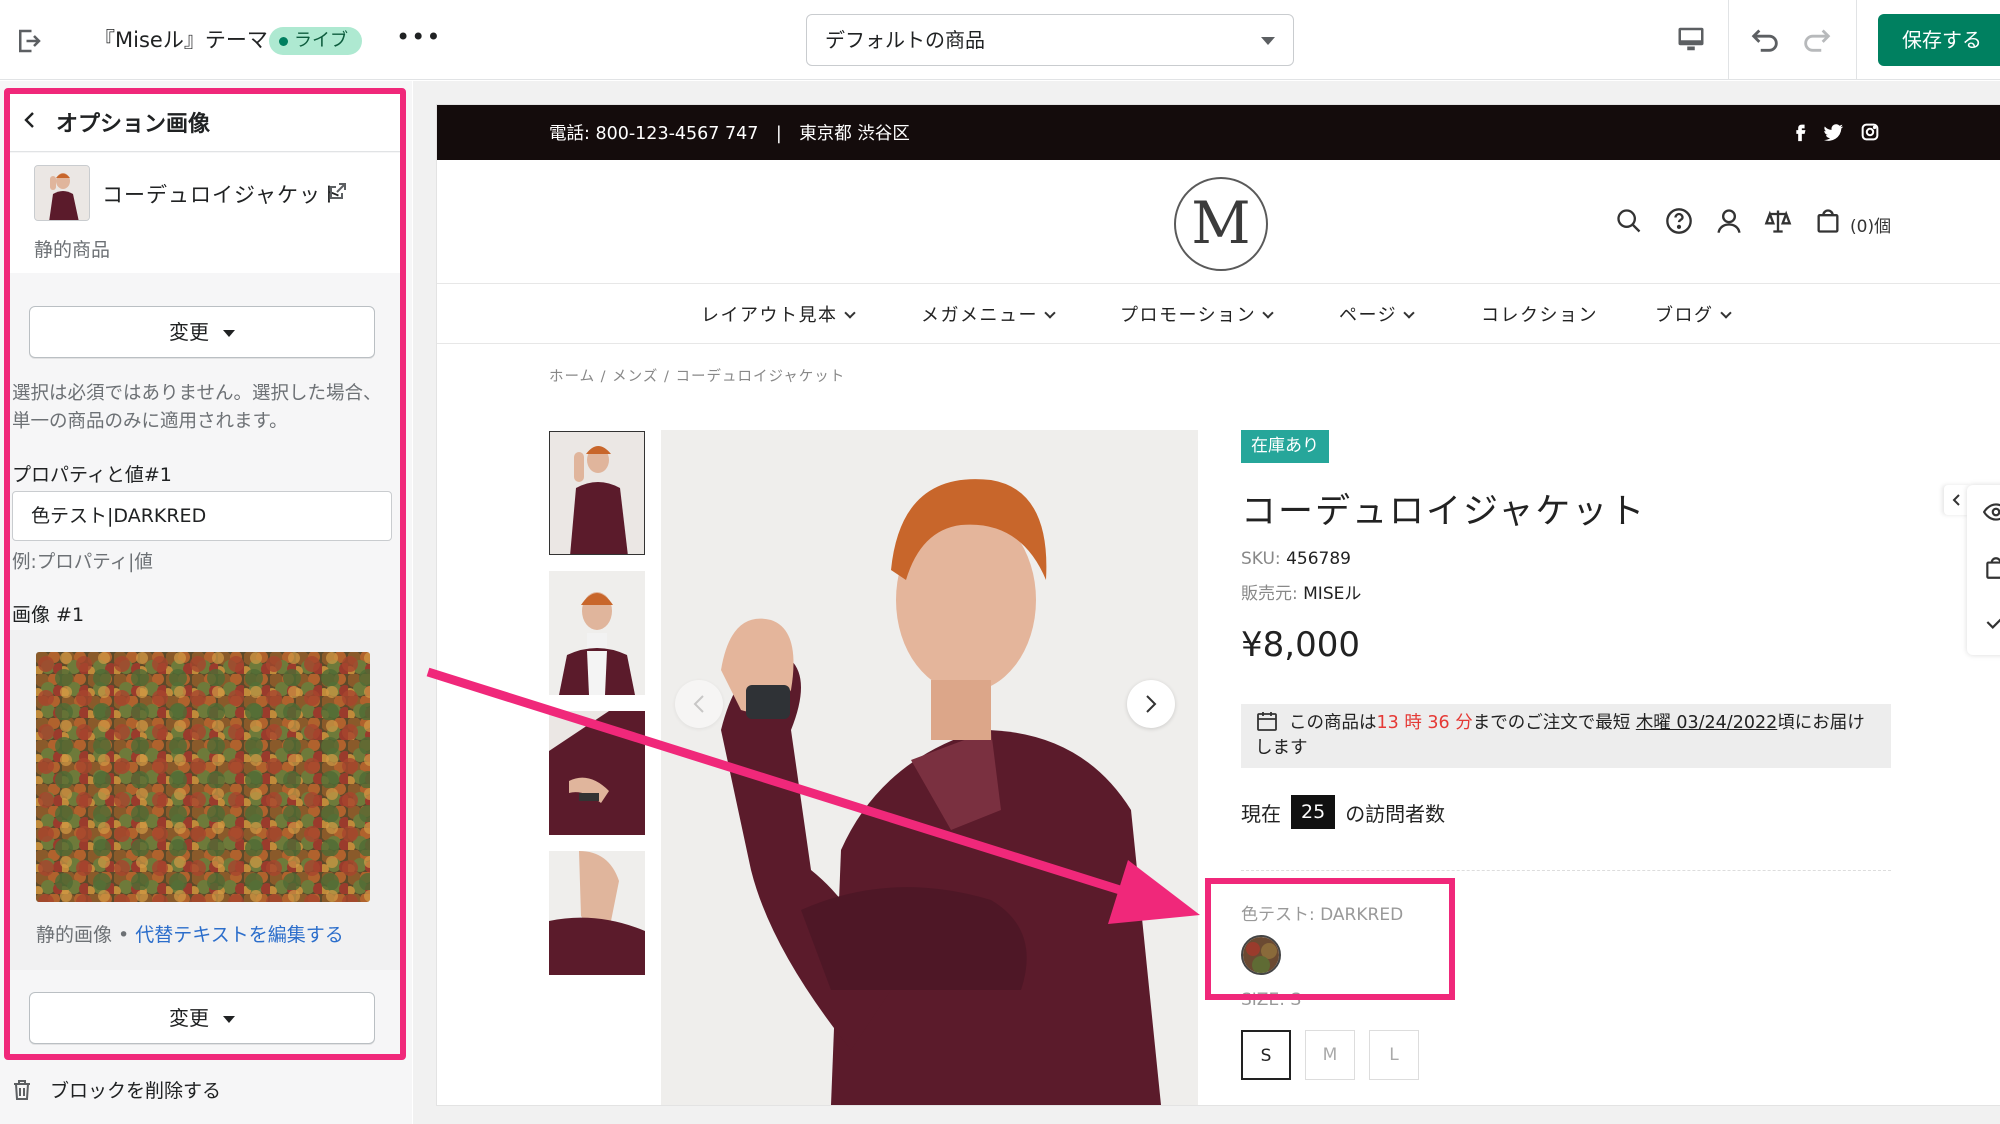  What do you see at coordinates (1343, 812) in the screenshot?
I see `visitor-counter: 現在 25 の訪問者数` at bounding box center [1343, 812].